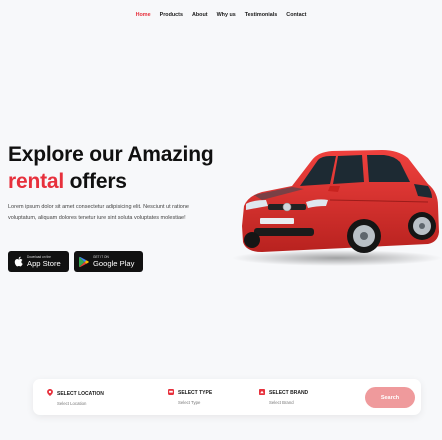 This screenshot has width=442, height=440. What do you see at coordinates (171, 15) in the screenshot?
I see `nav-products: Products` at bounding box center [171, 15].